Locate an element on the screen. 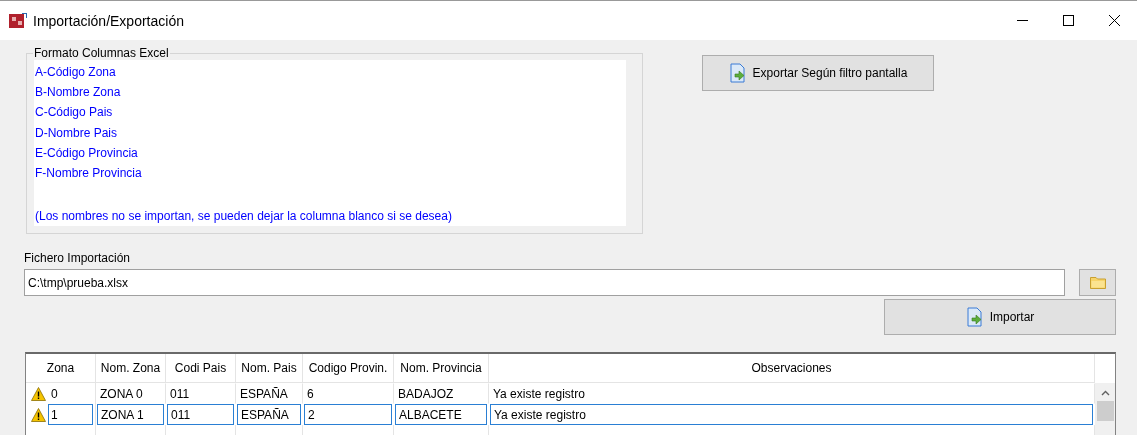  file-label: Fichero Importación is located at coordinates (78, 258).